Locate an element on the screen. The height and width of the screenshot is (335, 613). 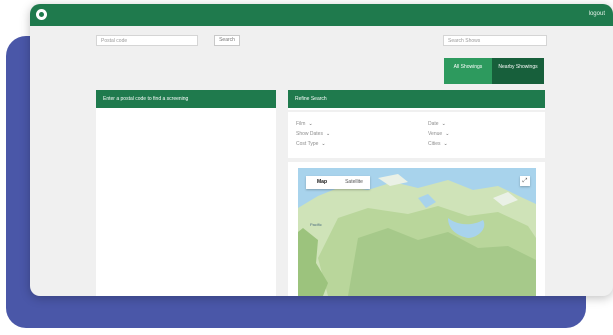
filter-date: Date ⌄ is located at coordinates (437, 124).